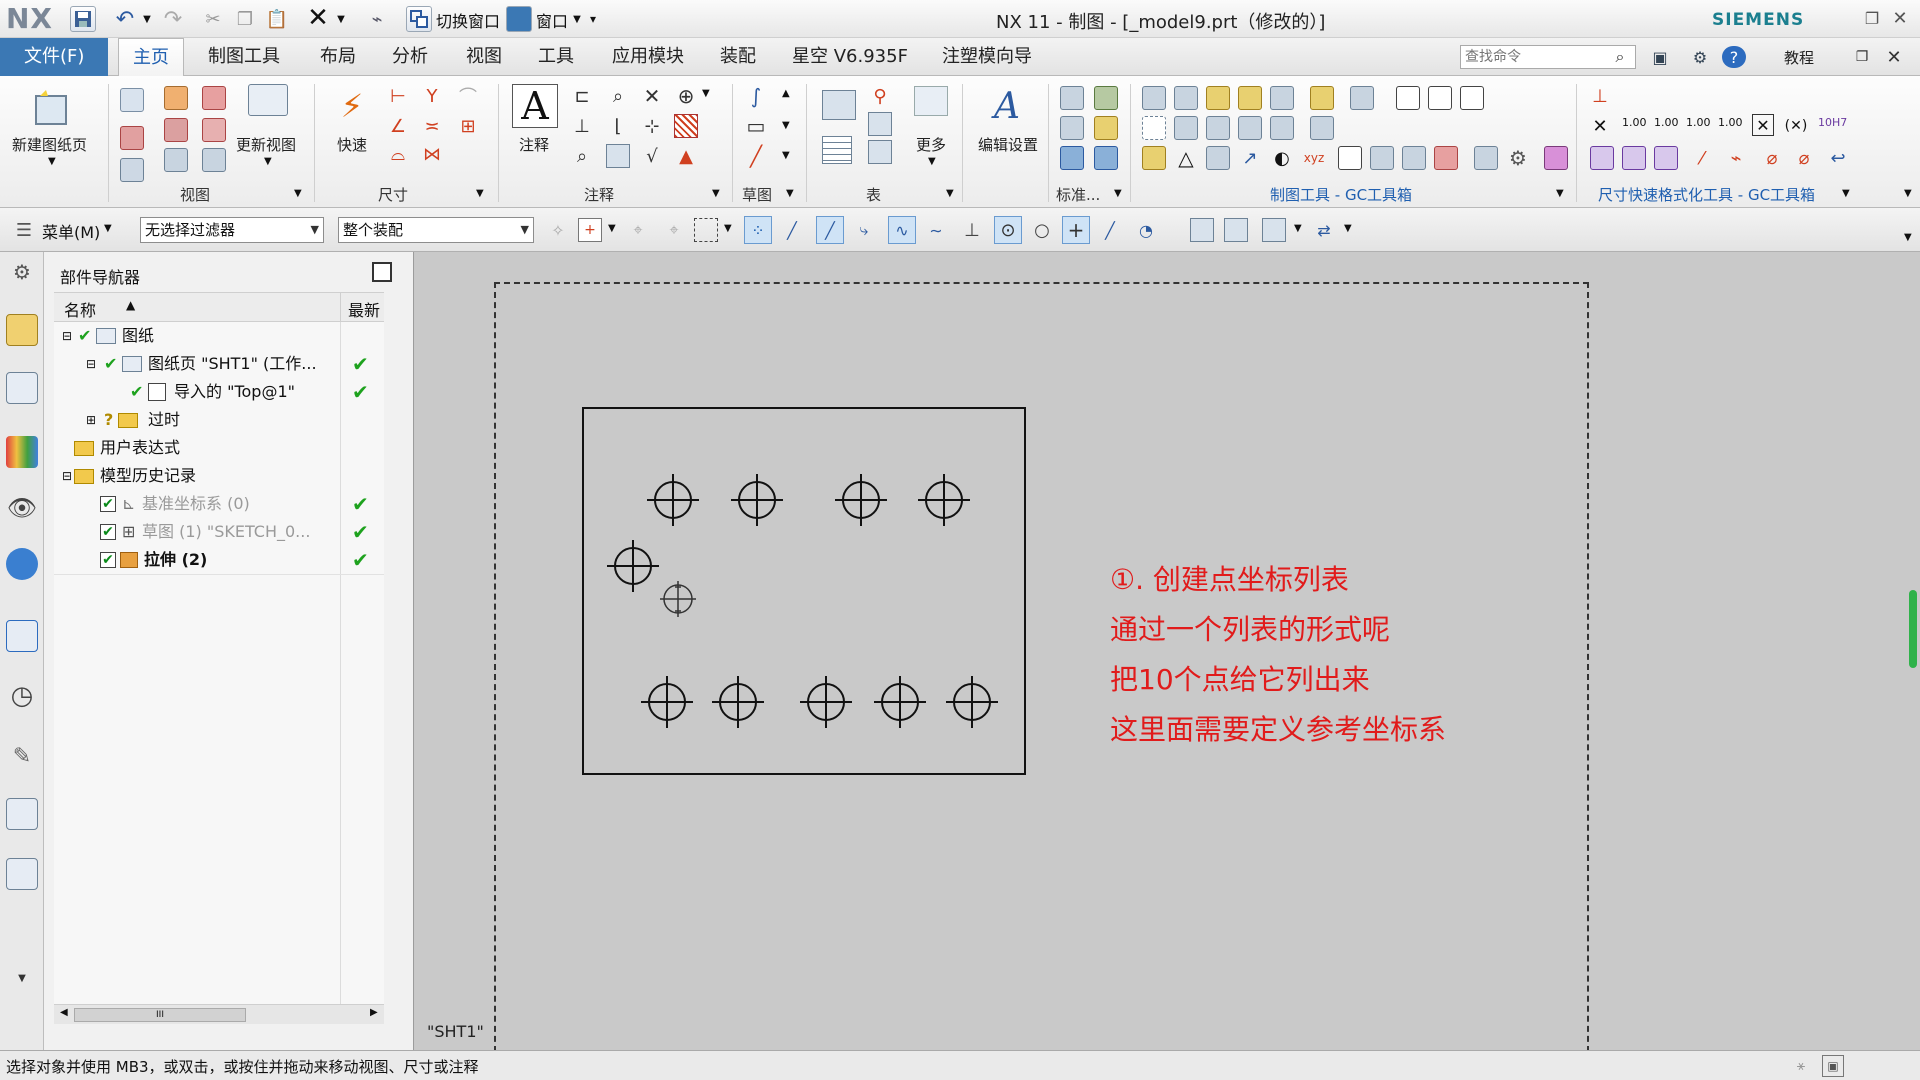  I want to click on group-standard-dropdown-icon: ▼, so click(1118, 193).